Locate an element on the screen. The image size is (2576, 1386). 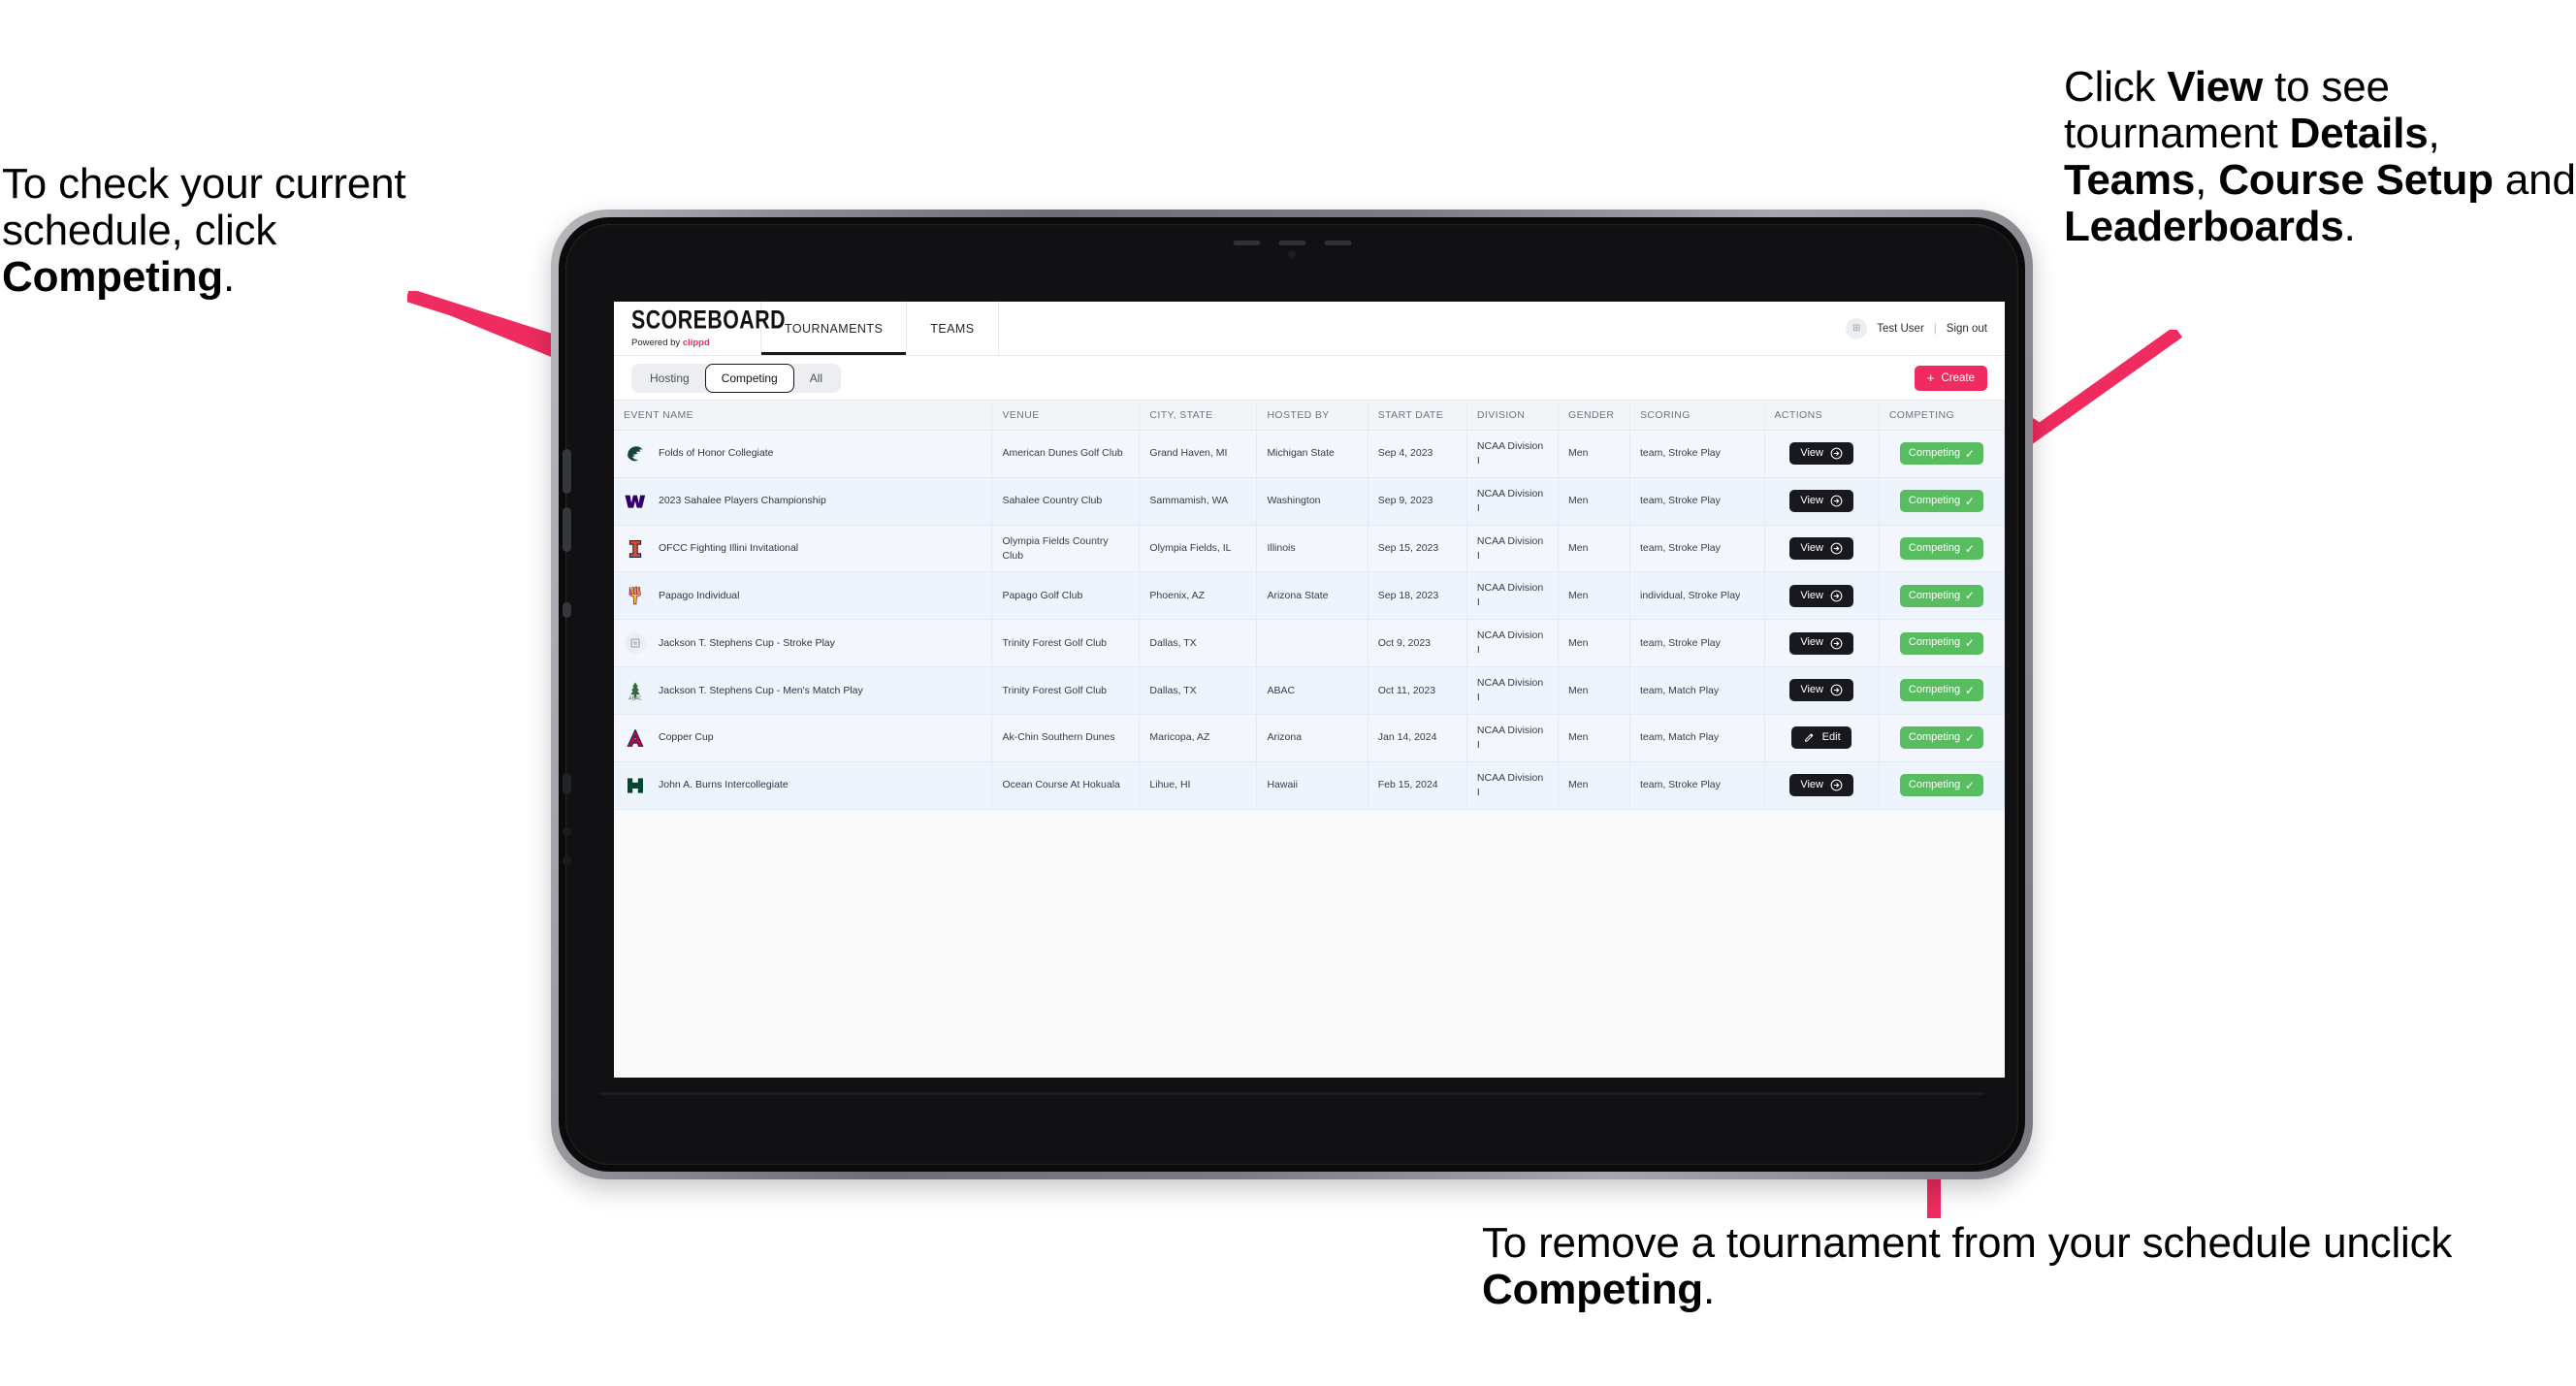
col-competing: COMPETING is located at coordinates (1942, 416).